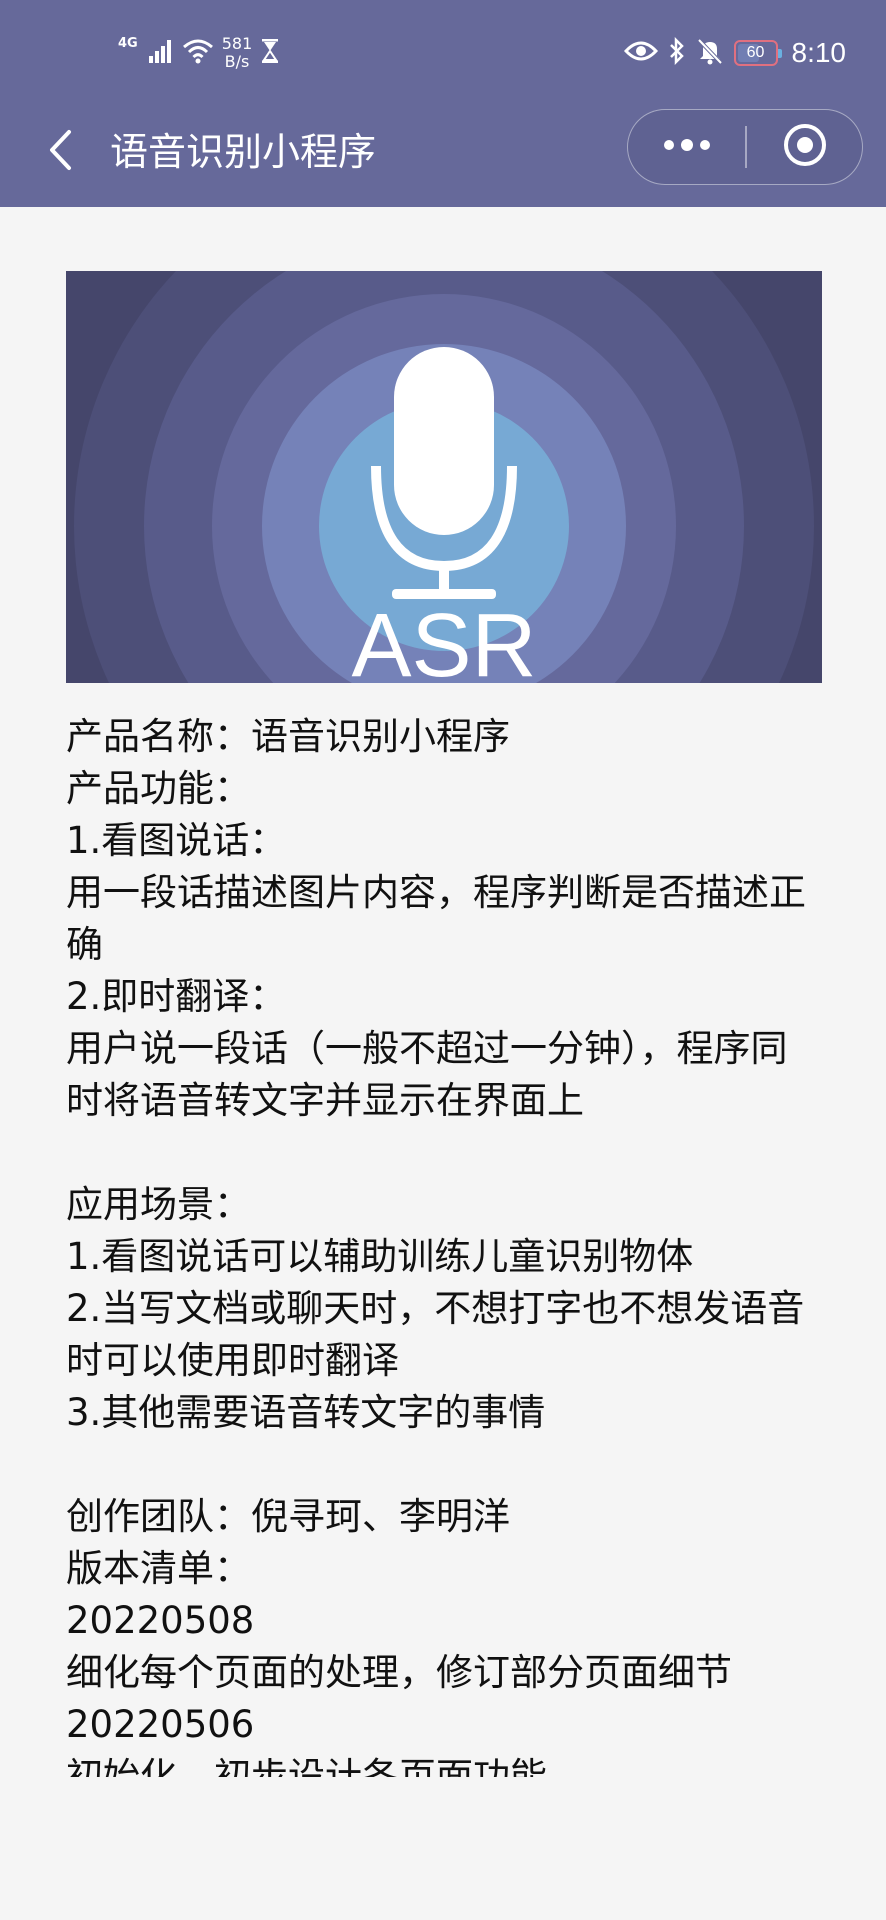 Image resolution: width=886 pixels, height=1920 pixels. Describe the element at coordinates (161, 53) in the screenshot. I see `signal-icon` at that location.